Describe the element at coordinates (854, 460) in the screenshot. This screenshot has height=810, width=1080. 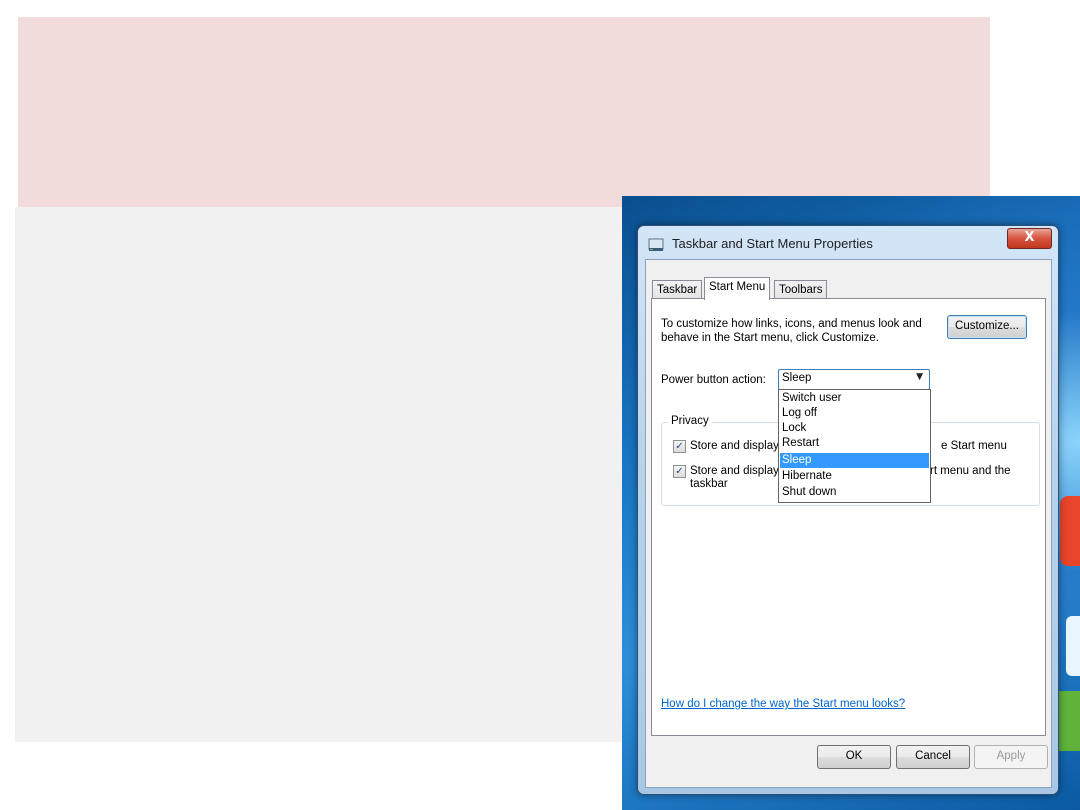
I see `option-sleep: Sleep` at that location.